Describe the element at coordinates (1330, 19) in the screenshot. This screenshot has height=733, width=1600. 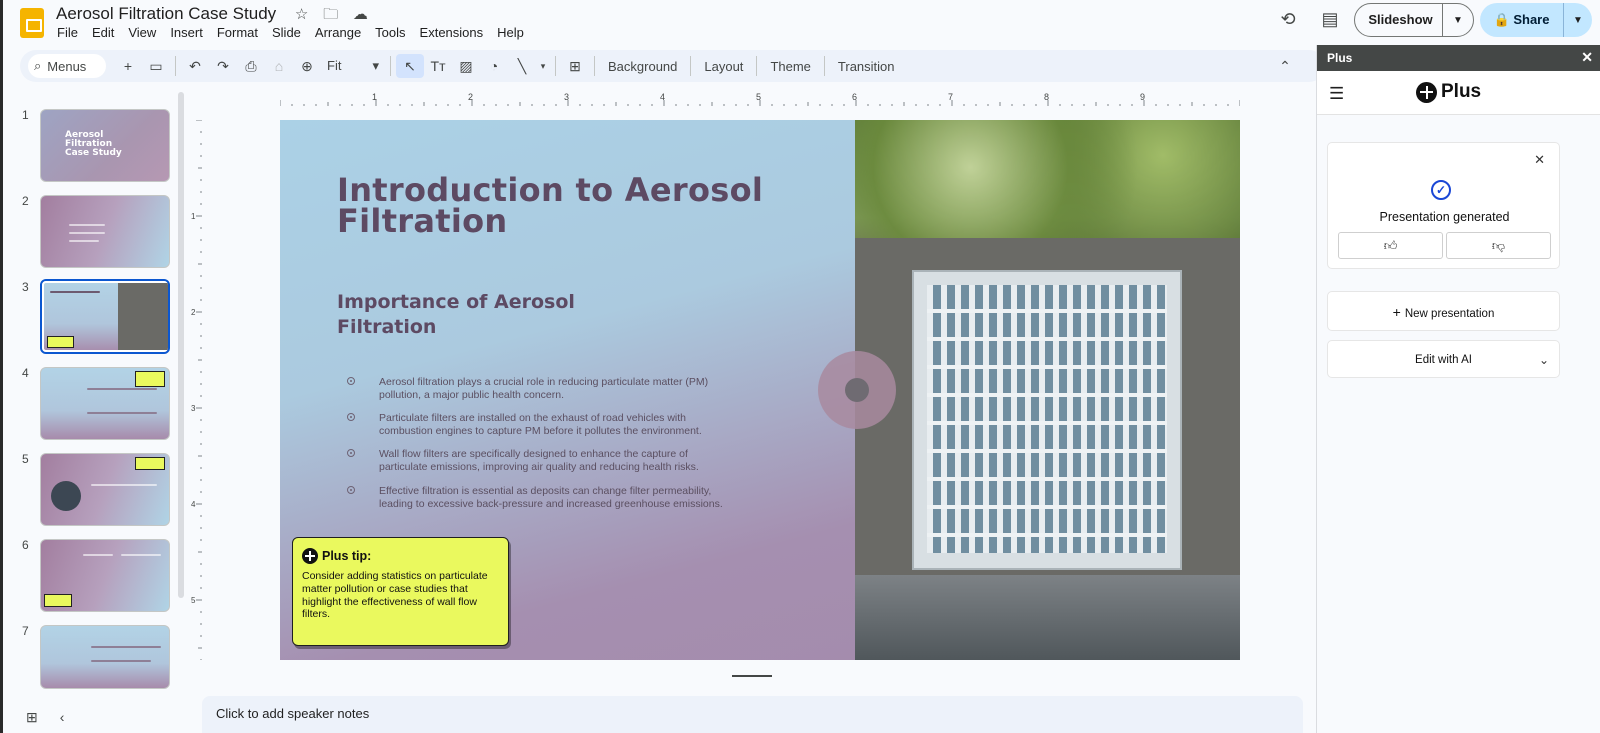
I see `comments-icon: ▤` at that location.